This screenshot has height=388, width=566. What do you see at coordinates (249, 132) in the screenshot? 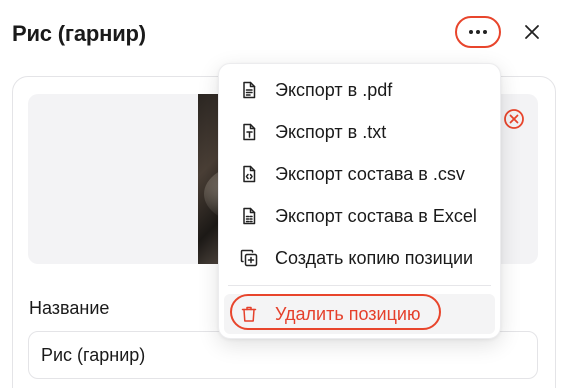
I see `file-type-icon` at bounding box center [249, 132].